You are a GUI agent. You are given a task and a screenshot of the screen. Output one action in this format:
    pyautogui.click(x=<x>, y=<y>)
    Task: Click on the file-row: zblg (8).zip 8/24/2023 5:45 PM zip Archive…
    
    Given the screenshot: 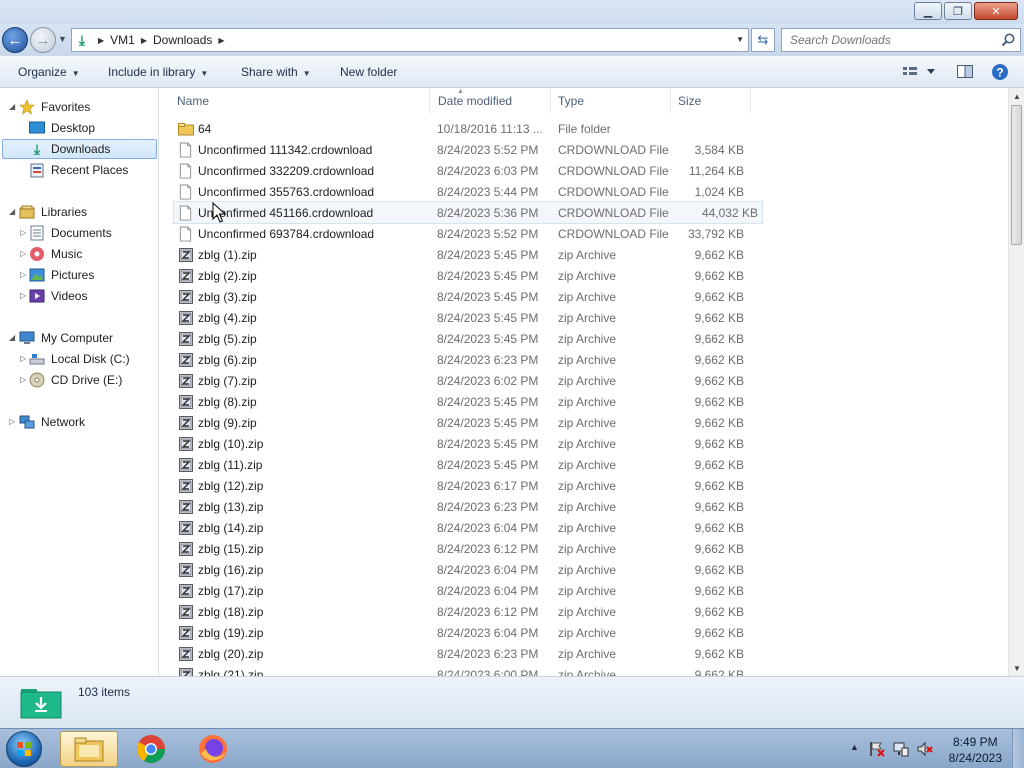 What is the action you would take?
    pyautogui.click(x=584, y=401)
    